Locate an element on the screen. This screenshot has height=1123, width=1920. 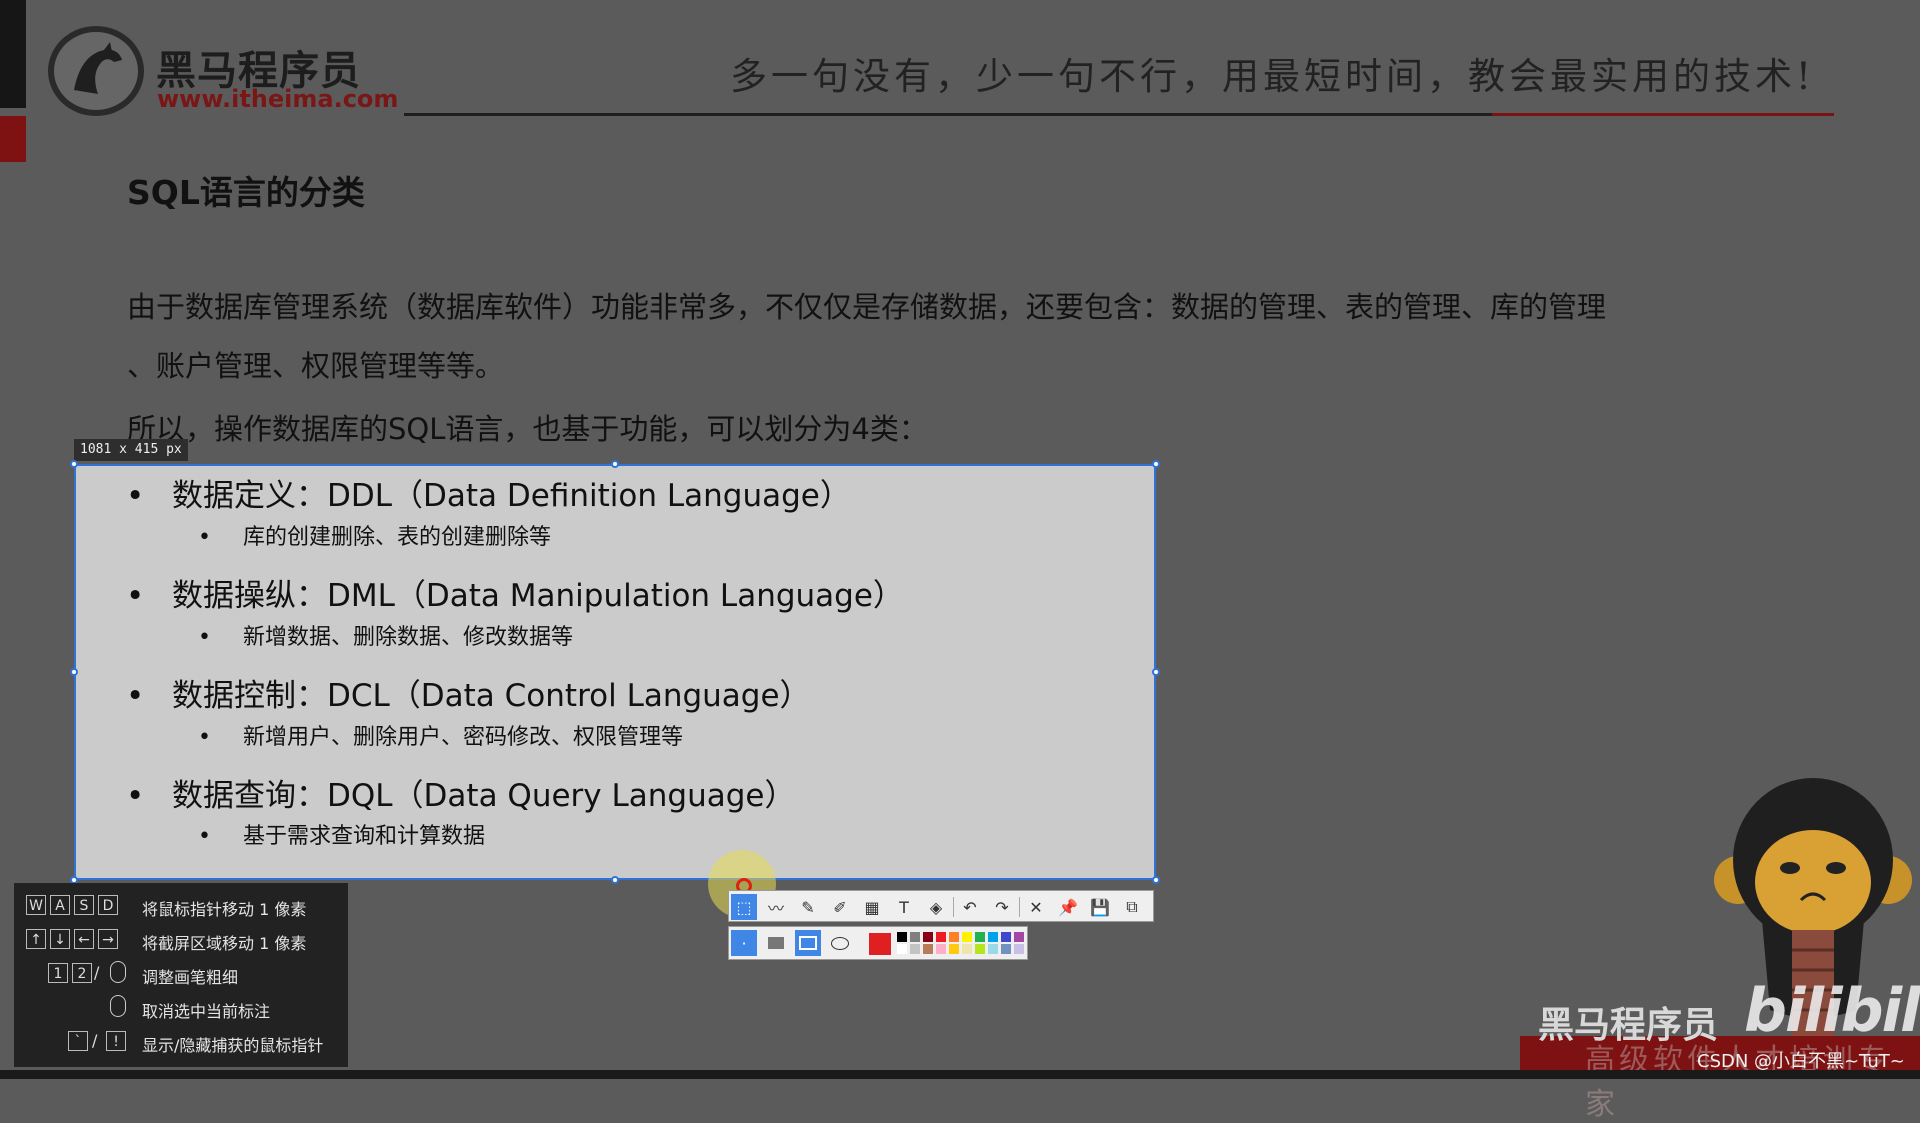
key-a: A is located at coordinates (60, 905).